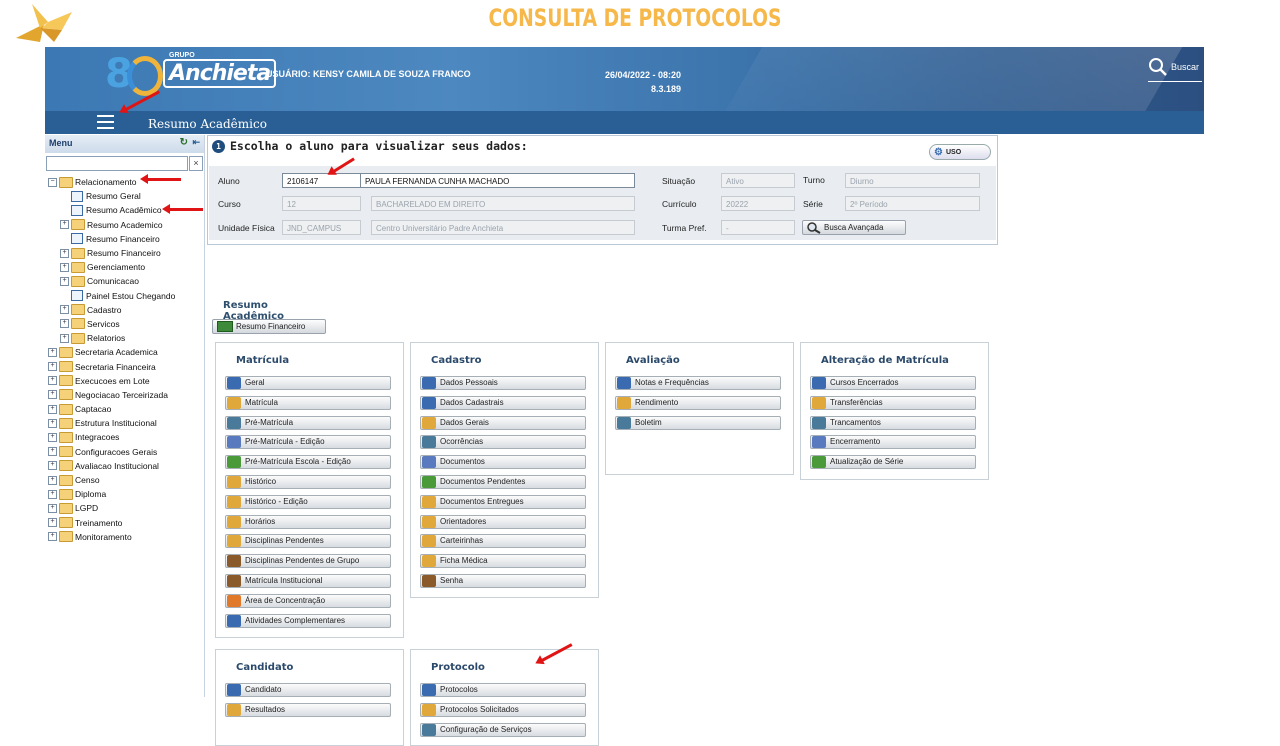  Describe the element at coordinates (503, 561) in the screenshot. I see `ficha-medica-button: Ficha Médica` at that location.